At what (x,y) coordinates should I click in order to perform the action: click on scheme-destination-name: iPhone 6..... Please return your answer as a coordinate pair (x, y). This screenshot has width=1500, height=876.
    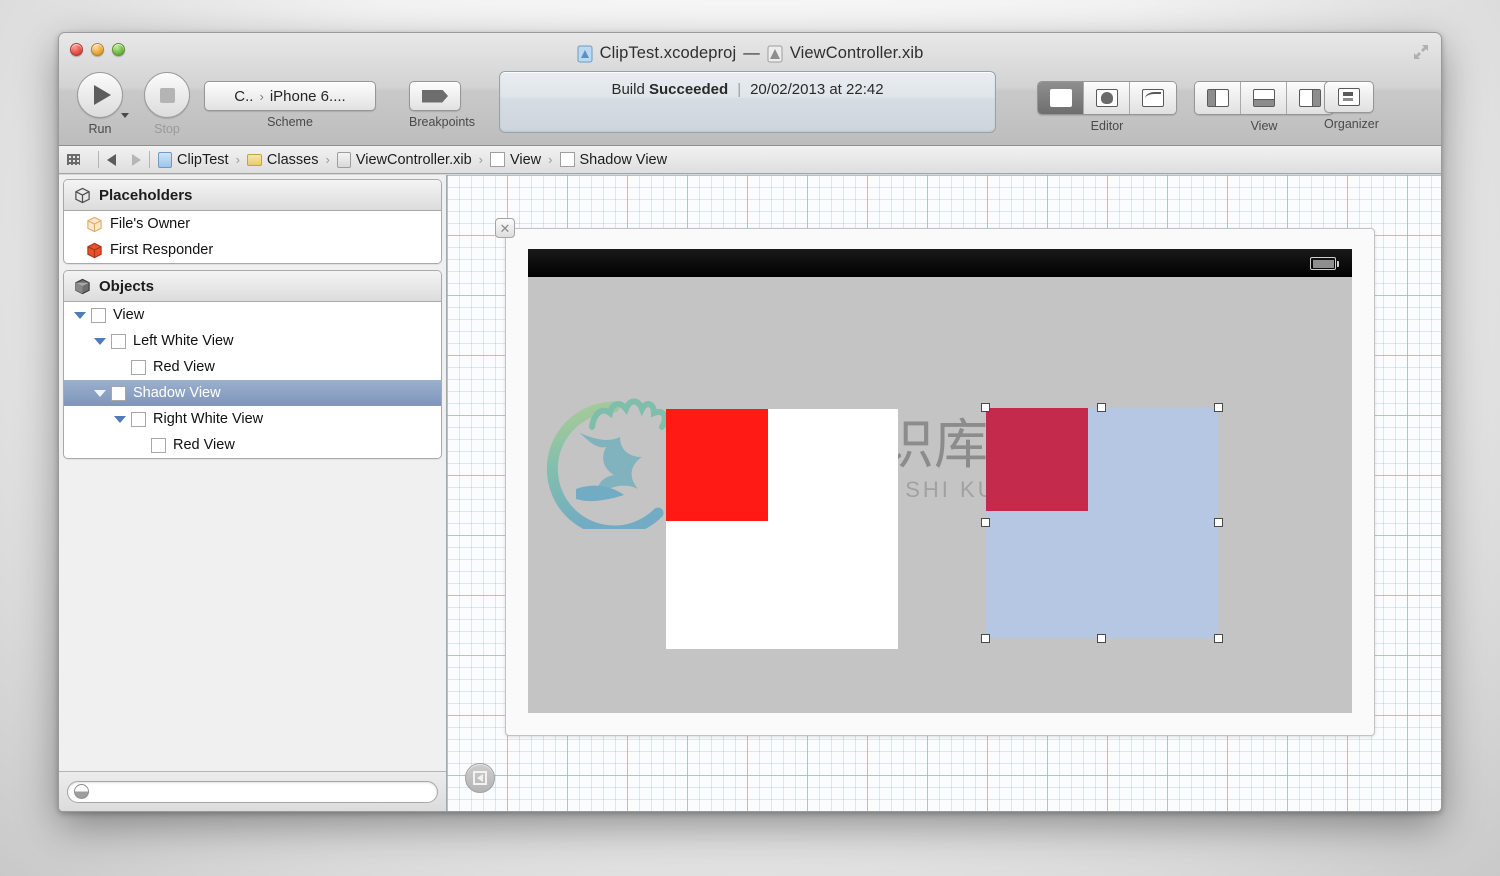
    Looking at the image, I should click on (307, 96).